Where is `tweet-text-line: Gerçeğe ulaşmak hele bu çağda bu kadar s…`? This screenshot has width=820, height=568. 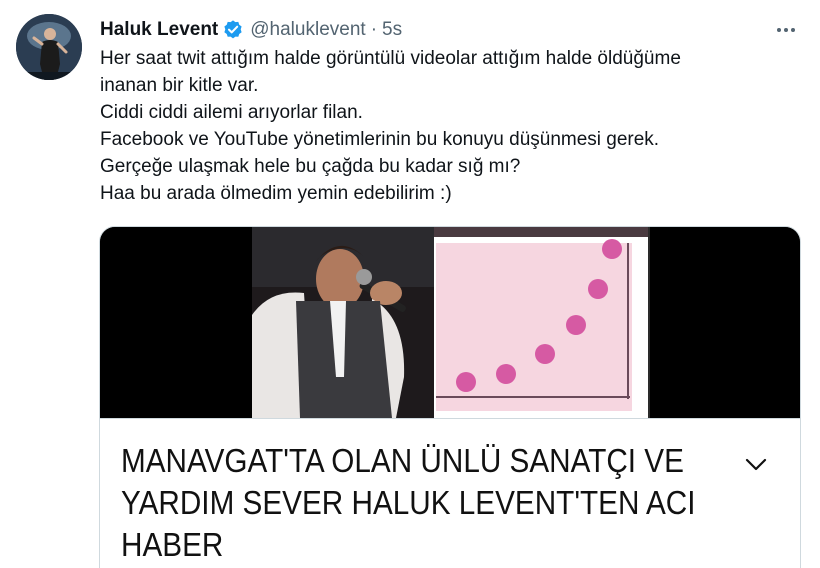 tweet-text-line: Gerçeğe ulaşmak hele bu çağda bu kadar s… is located at coordinates (310, 166).